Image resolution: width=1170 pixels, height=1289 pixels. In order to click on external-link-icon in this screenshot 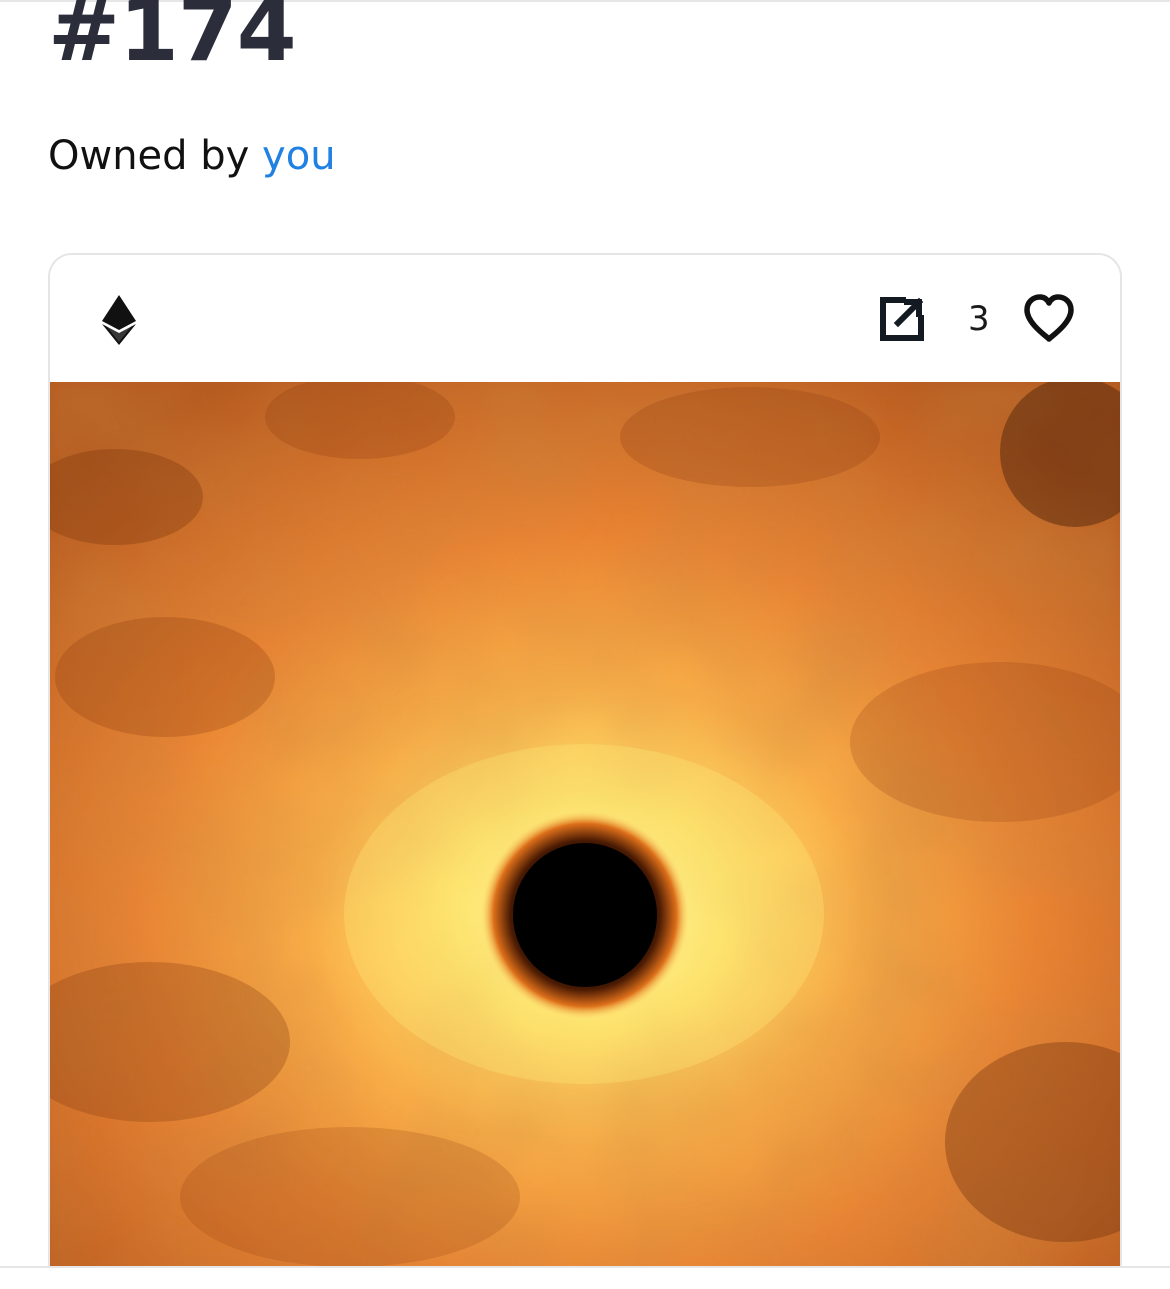, I will do `click(902, 319)`.